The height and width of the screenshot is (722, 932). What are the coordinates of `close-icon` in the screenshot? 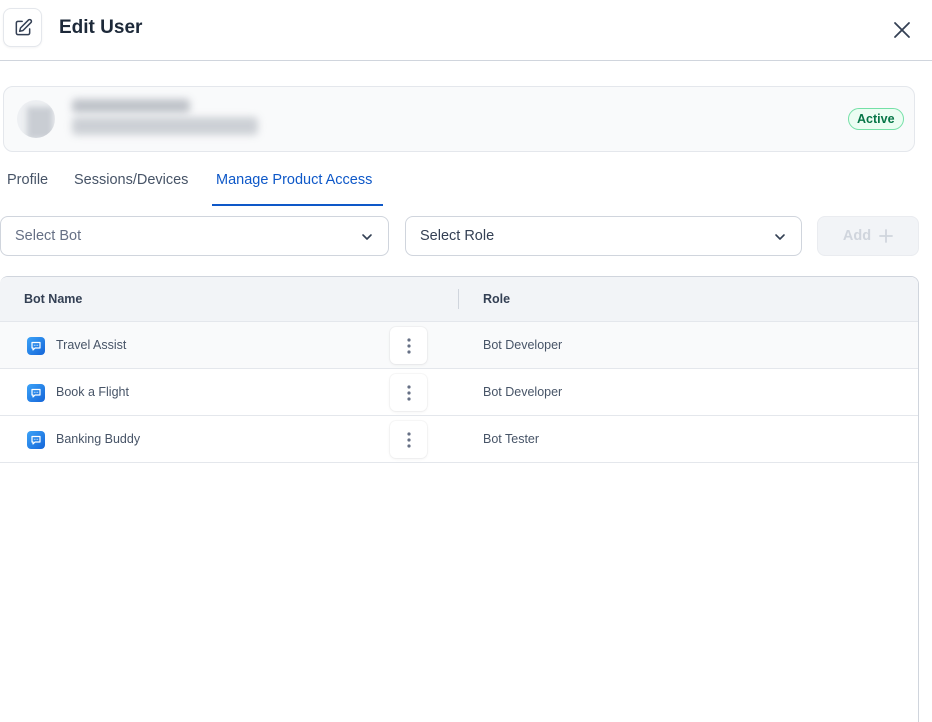 It's located at (902, 30).